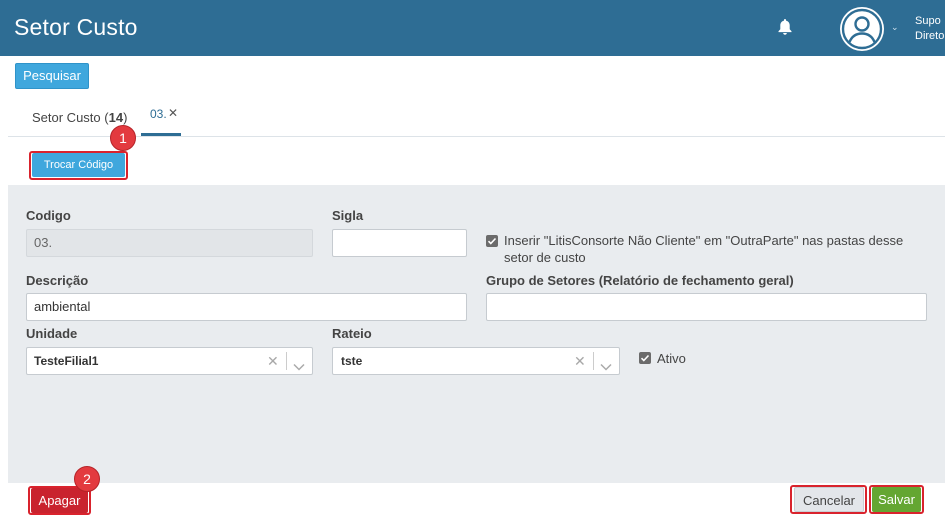 This screenshot has width=945, height=521. Describe the element at coordinates (671, 358) in the screenshot. I see `ativo-label: Ativo` at that location.